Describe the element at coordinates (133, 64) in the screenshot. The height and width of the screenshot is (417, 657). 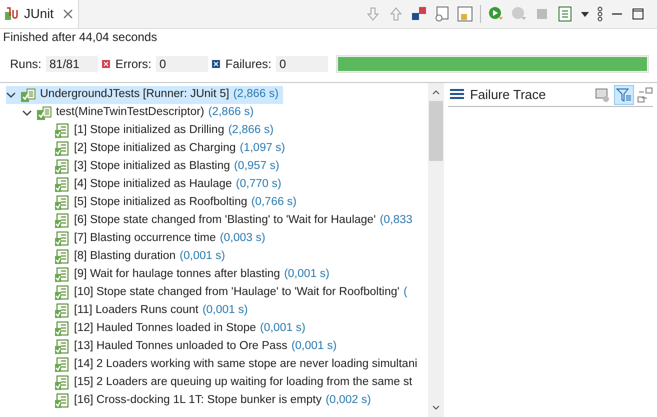
I see `counter-label: Errors:` at that location.